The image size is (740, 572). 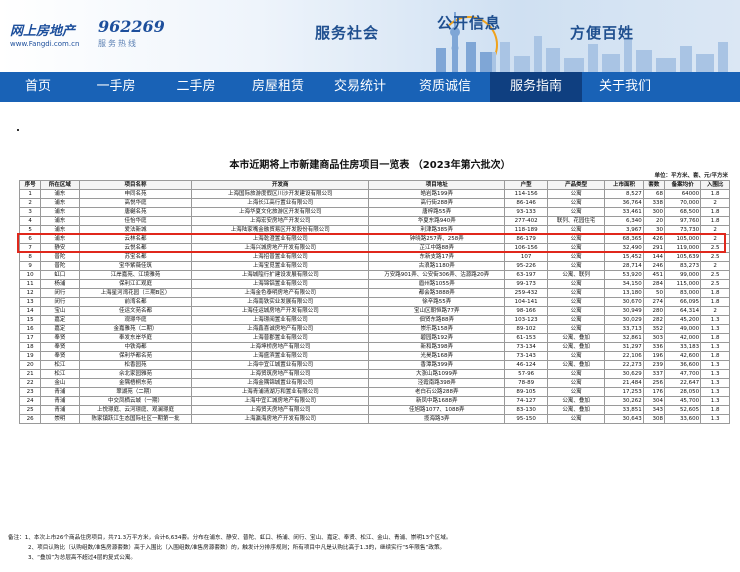 What do you see at coordinates (624, 212) in the screenshot?
I see `table-cell: 33,461` at bounding box center [624, 212].